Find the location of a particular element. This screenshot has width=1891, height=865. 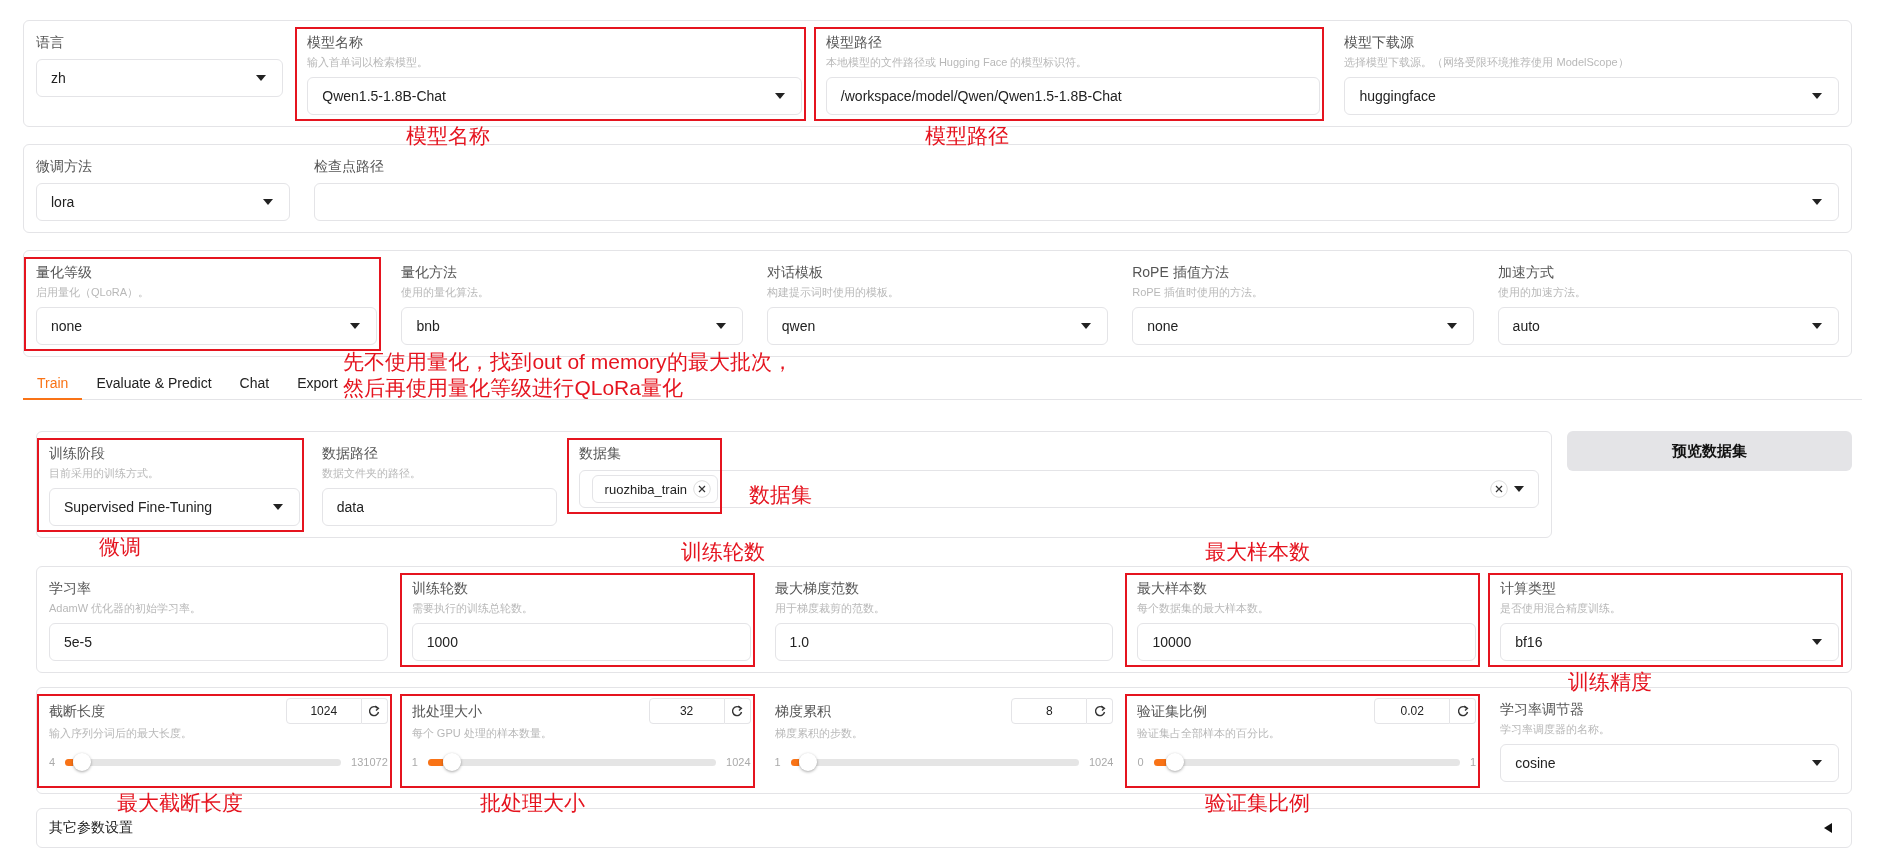

annotation-text: 模型名称 is located at coordinates (448, 136).